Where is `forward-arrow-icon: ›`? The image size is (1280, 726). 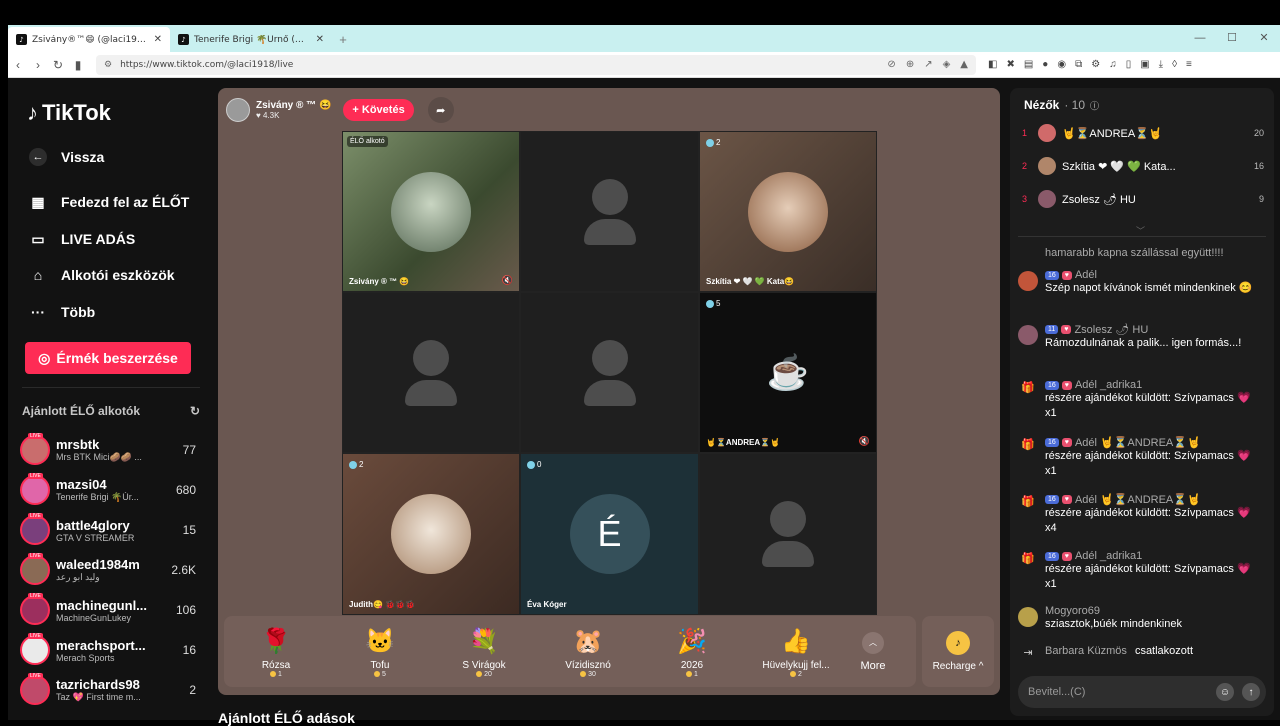
forward-arrow-icon: › is located at coordinates (38, 65).